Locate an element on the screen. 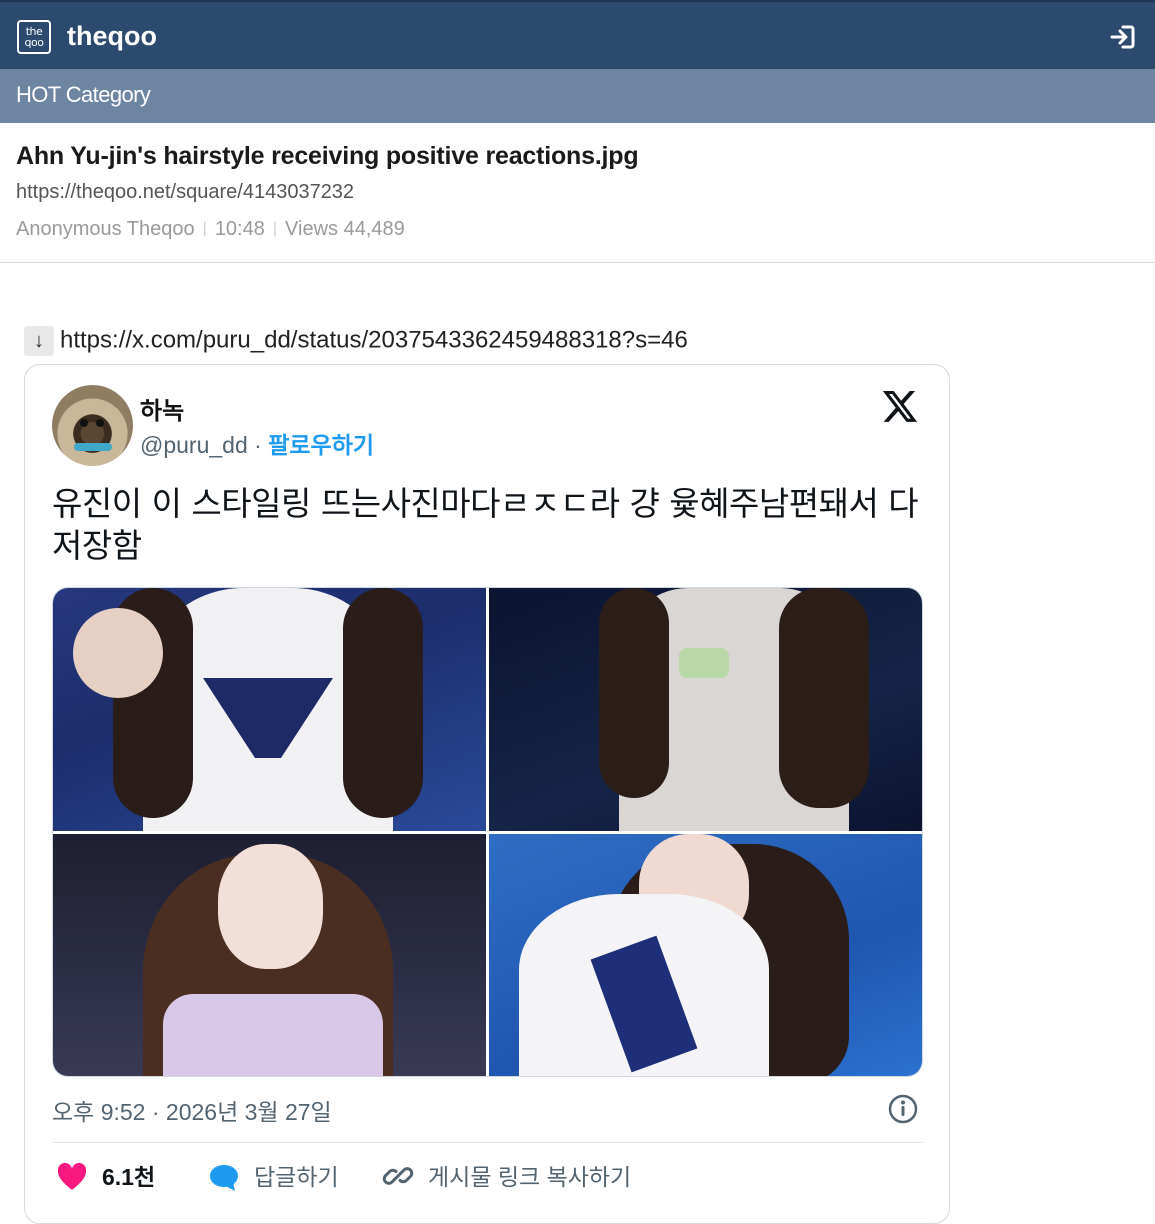 The image size is (1155, 1224). tweet-handle: @puru_dd is located at coordinates (194, 445).